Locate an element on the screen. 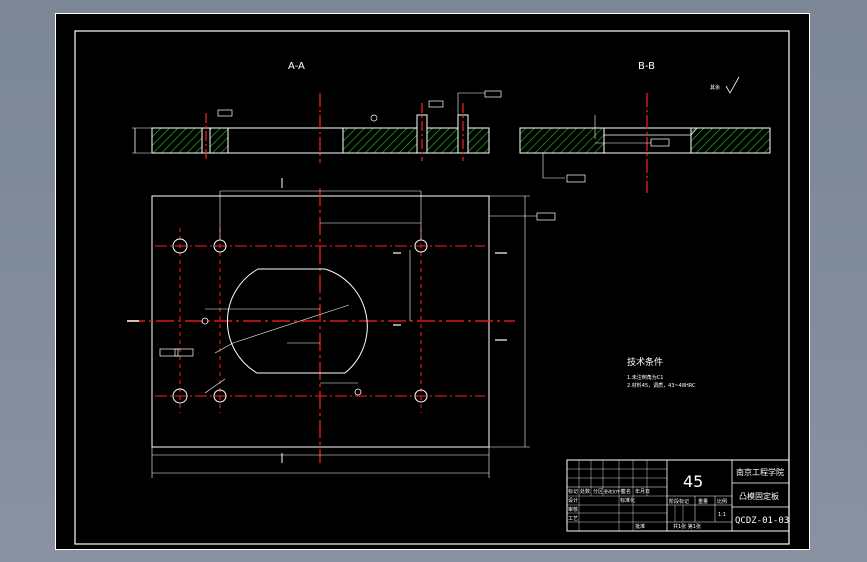  tech-line-2: 2.材料45，调质，43~48HRC is located at coordinates (661, 385).